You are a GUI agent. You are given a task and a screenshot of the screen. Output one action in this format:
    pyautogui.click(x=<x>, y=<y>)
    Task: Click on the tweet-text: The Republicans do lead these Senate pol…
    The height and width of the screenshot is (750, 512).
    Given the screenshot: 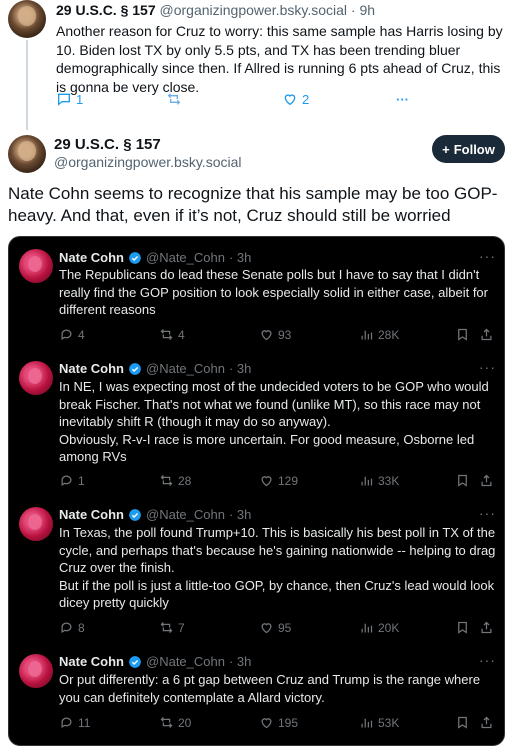 What is the action you would take?
    pyautogui.click(x=273, y=292)
    